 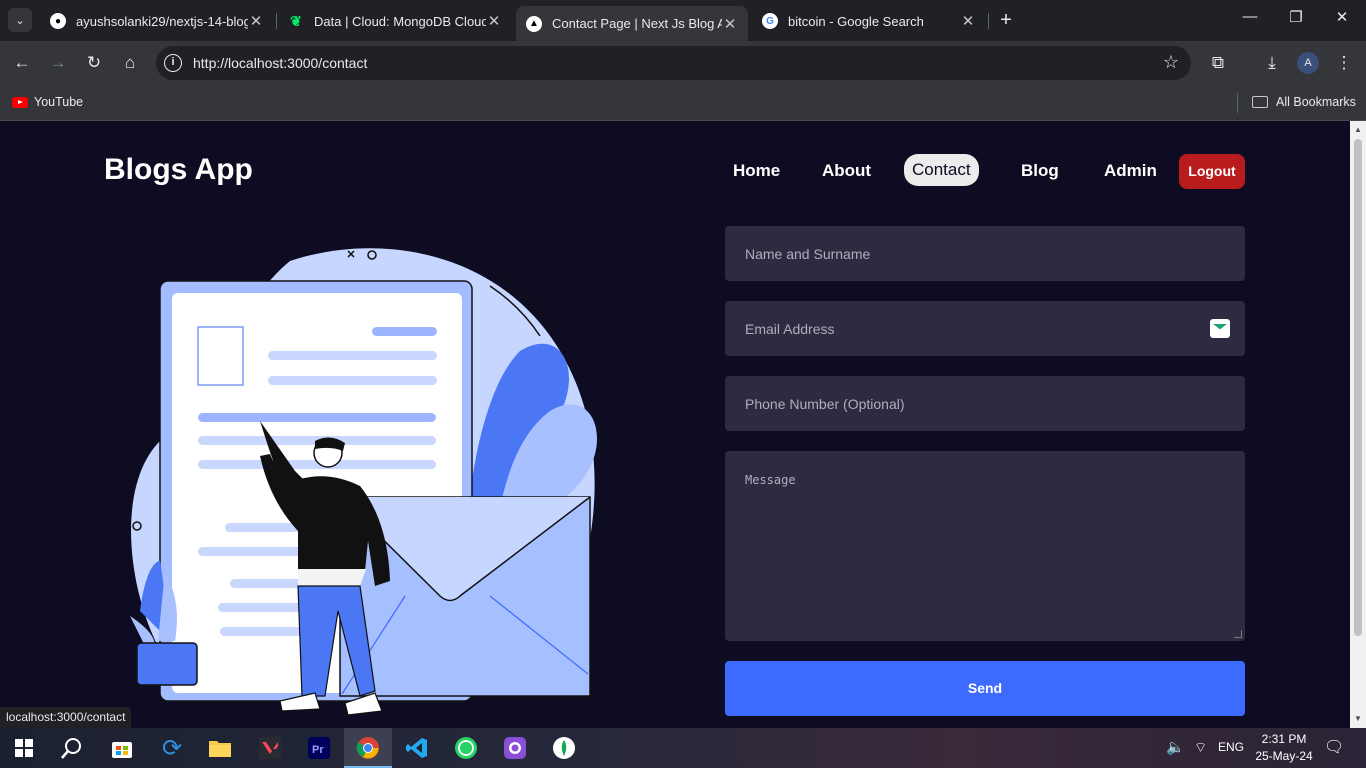 What do you see at coordinates (1218, 63) in the screenshot?
I see `extensions-icon: ⧉` at bounding box center [1218, 63].